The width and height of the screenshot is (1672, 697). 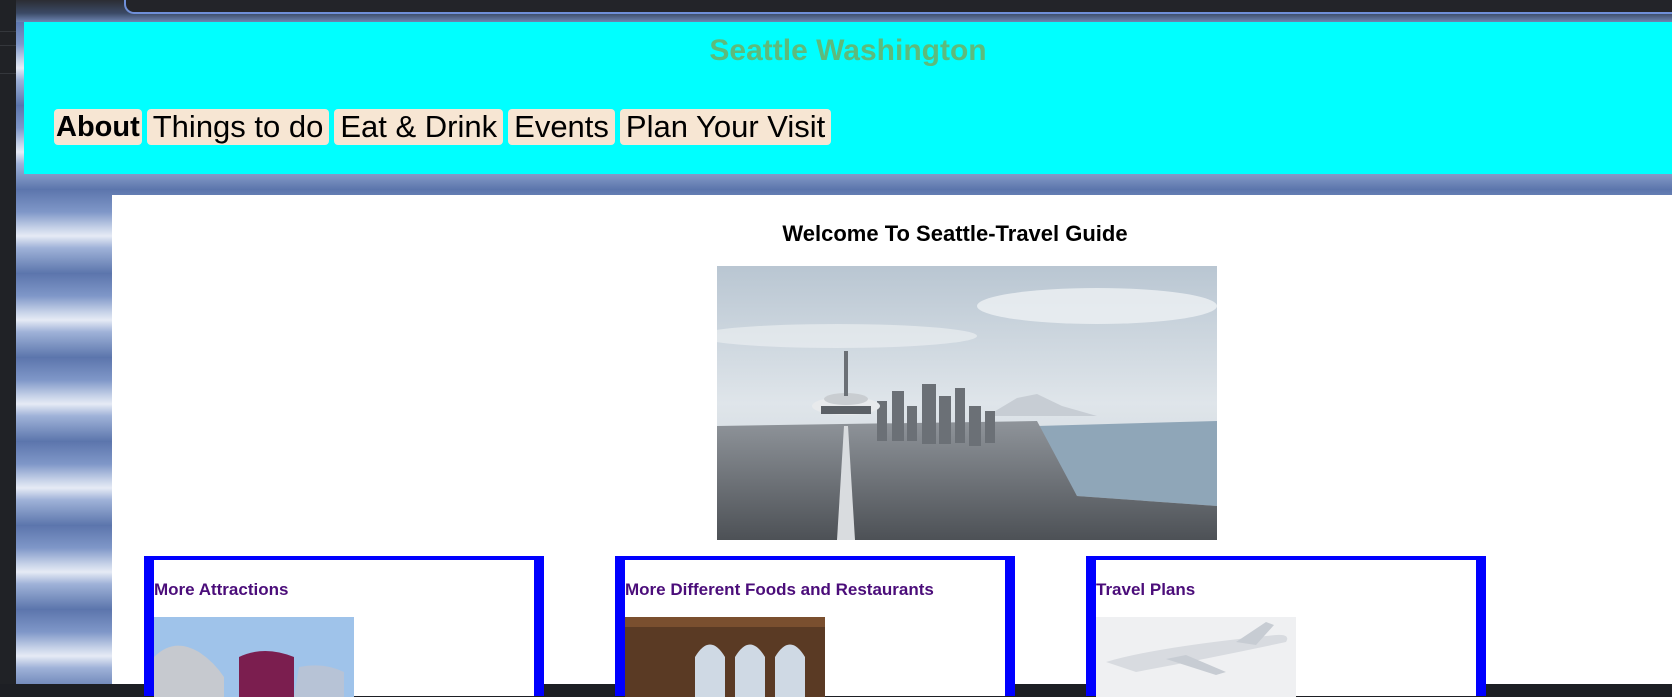 What do you see at coordinates (779, 589) in the screenshot?
I see `card-title: More Different Foods and Restaurants` at bounding box center [779, 589].